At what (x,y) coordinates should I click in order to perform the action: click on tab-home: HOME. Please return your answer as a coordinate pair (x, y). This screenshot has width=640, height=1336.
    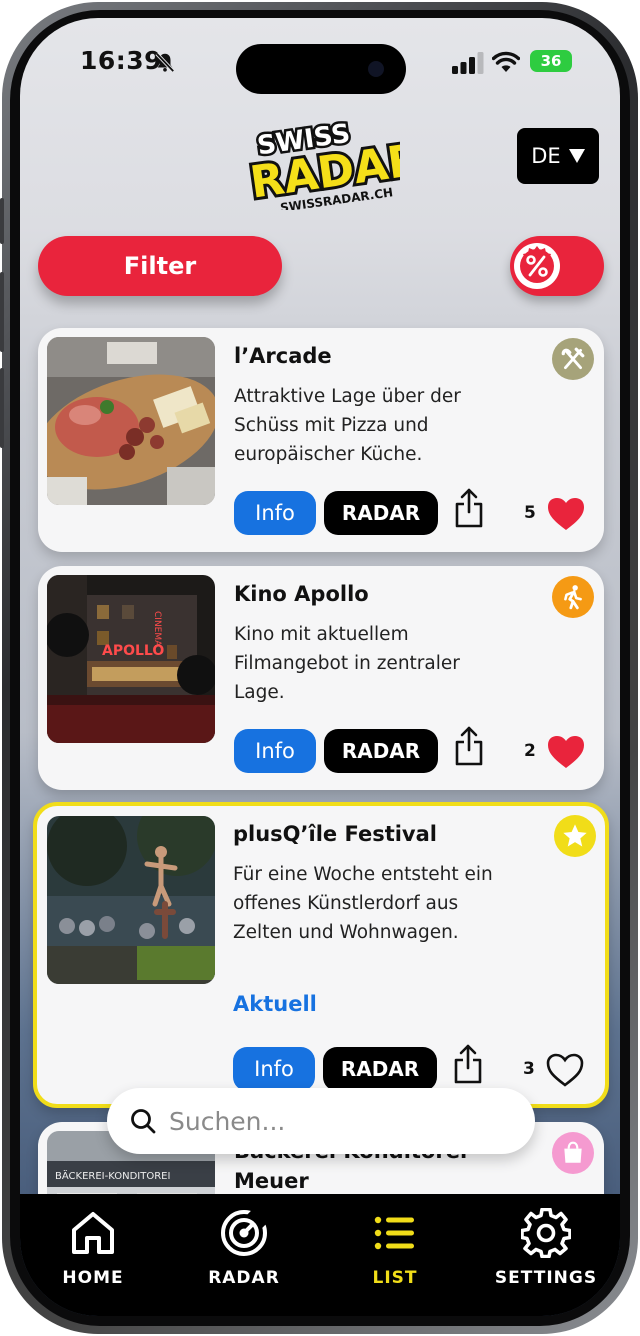
    Looking at the image, I should click on (93, 1248).